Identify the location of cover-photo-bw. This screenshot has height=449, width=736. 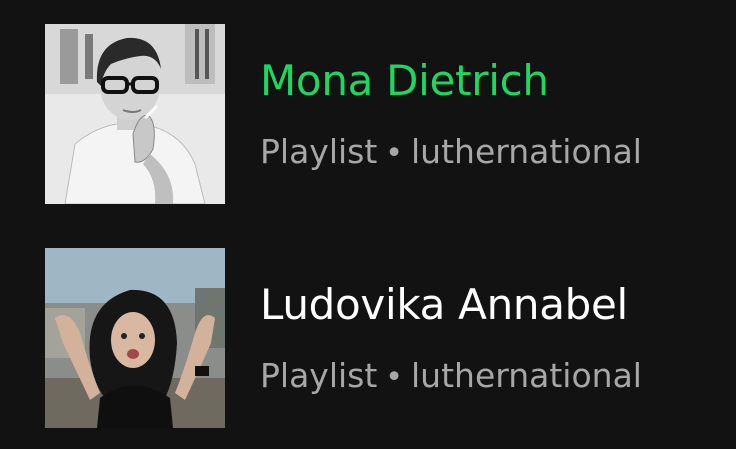
(135, 114).